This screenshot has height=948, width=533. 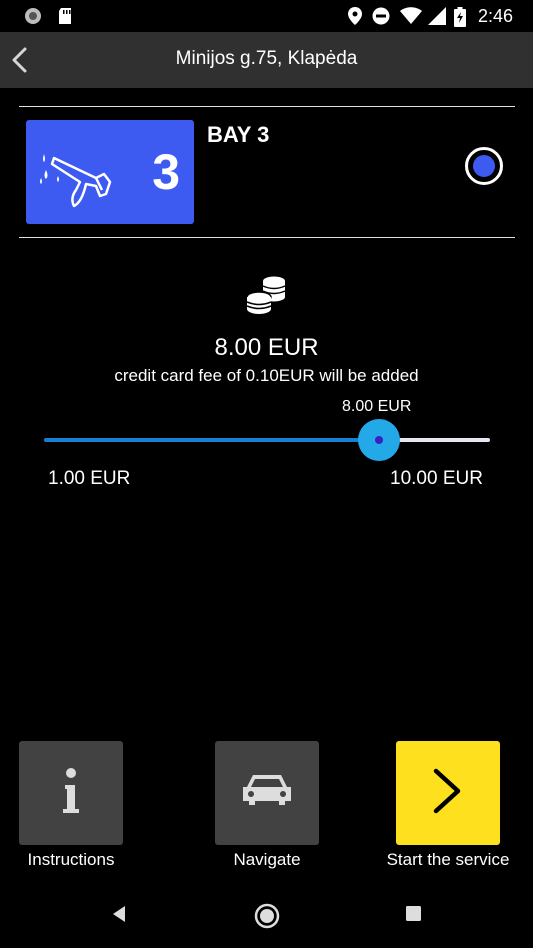 I want to click on slider-current-value: 8.00 EUR, so click(x=377, y=406).